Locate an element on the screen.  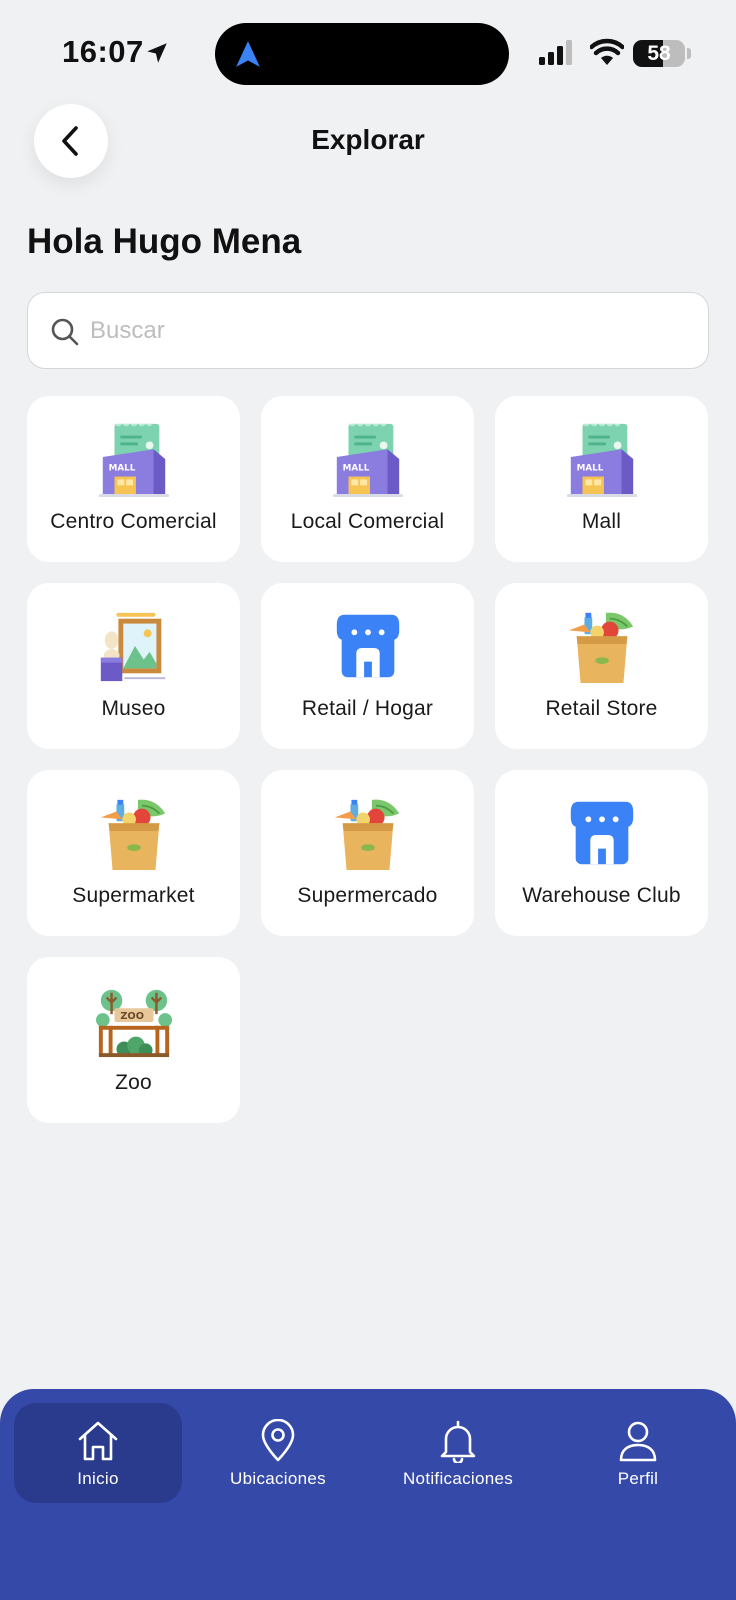
category-card-supermarket: Supermarket is located at coordinates (133, 853).